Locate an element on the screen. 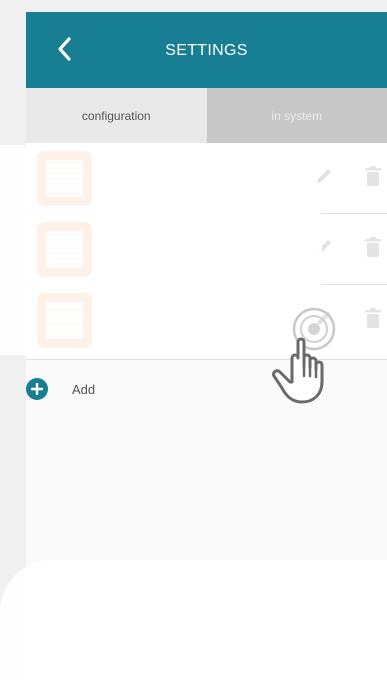 This screenshot has width=387, height=680. add-button: Add is located at coordinates (60, 389).